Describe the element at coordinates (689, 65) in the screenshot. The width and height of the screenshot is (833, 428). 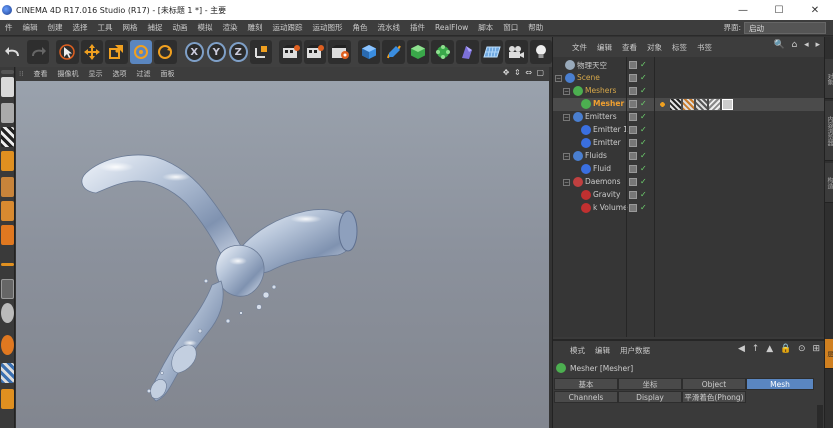
I see `tree-row-physical-sky: 物理天空 ✓` at that location.